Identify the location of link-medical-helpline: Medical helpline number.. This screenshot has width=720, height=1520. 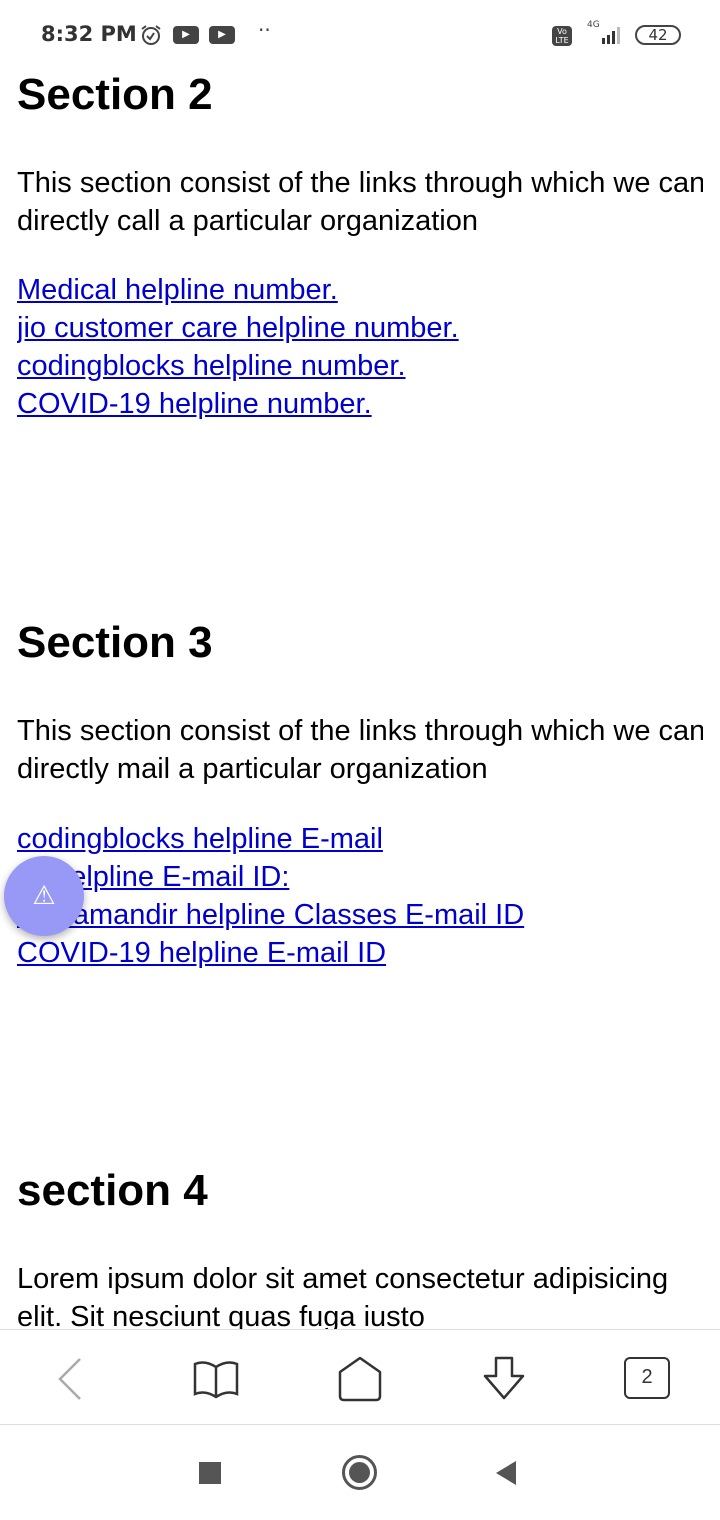
(238, 290).